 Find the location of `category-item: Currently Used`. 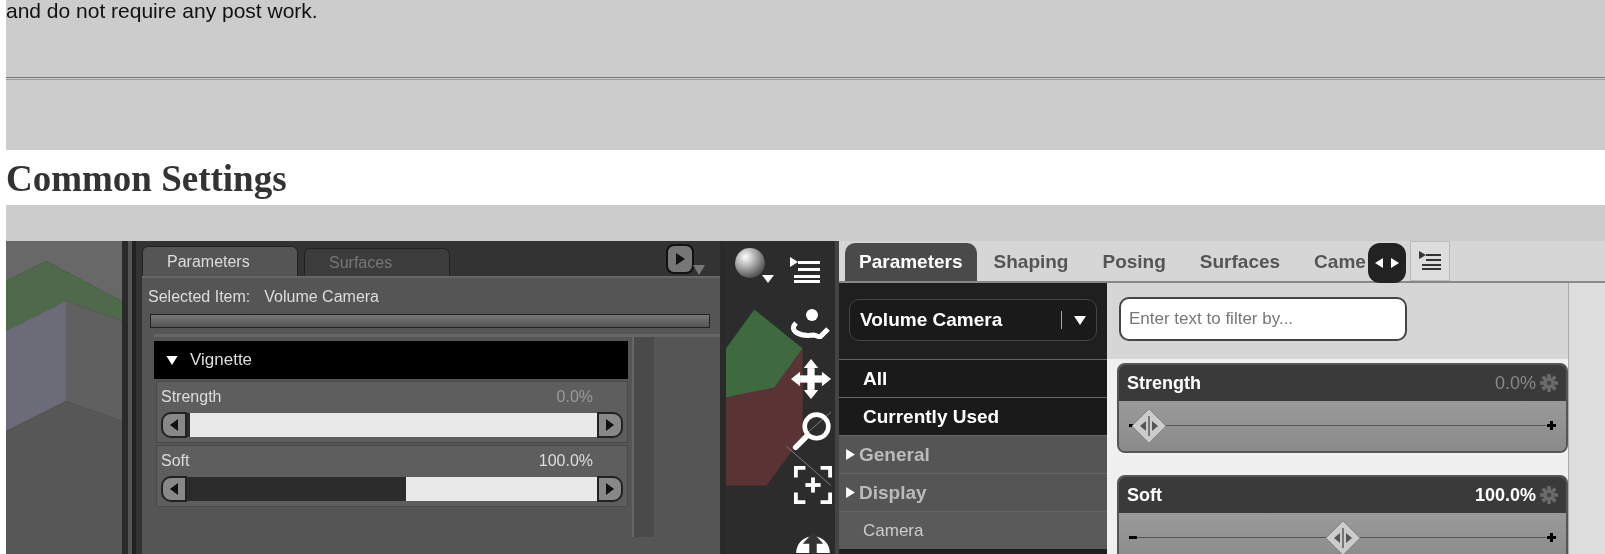

category-item: Currently Used is located at coordinates (973, 416).